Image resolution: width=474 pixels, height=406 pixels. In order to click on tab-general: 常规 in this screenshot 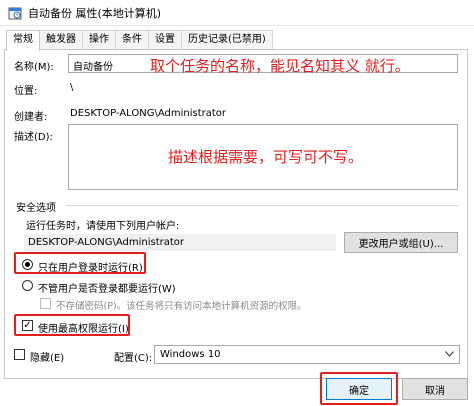, I will do `click(23, 40)`.